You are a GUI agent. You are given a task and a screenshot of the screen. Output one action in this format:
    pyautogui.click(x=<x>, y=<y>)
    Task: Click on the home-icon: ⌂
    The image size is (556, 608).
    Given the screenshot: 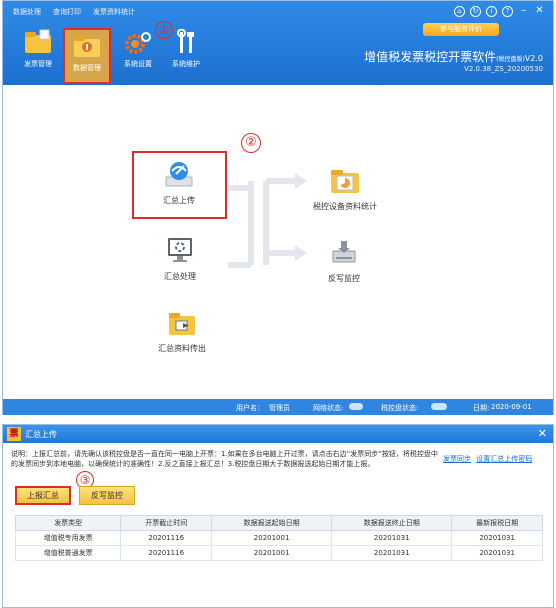 What is the action you would take?
    pyautogui.click(x=459, y=11)
    